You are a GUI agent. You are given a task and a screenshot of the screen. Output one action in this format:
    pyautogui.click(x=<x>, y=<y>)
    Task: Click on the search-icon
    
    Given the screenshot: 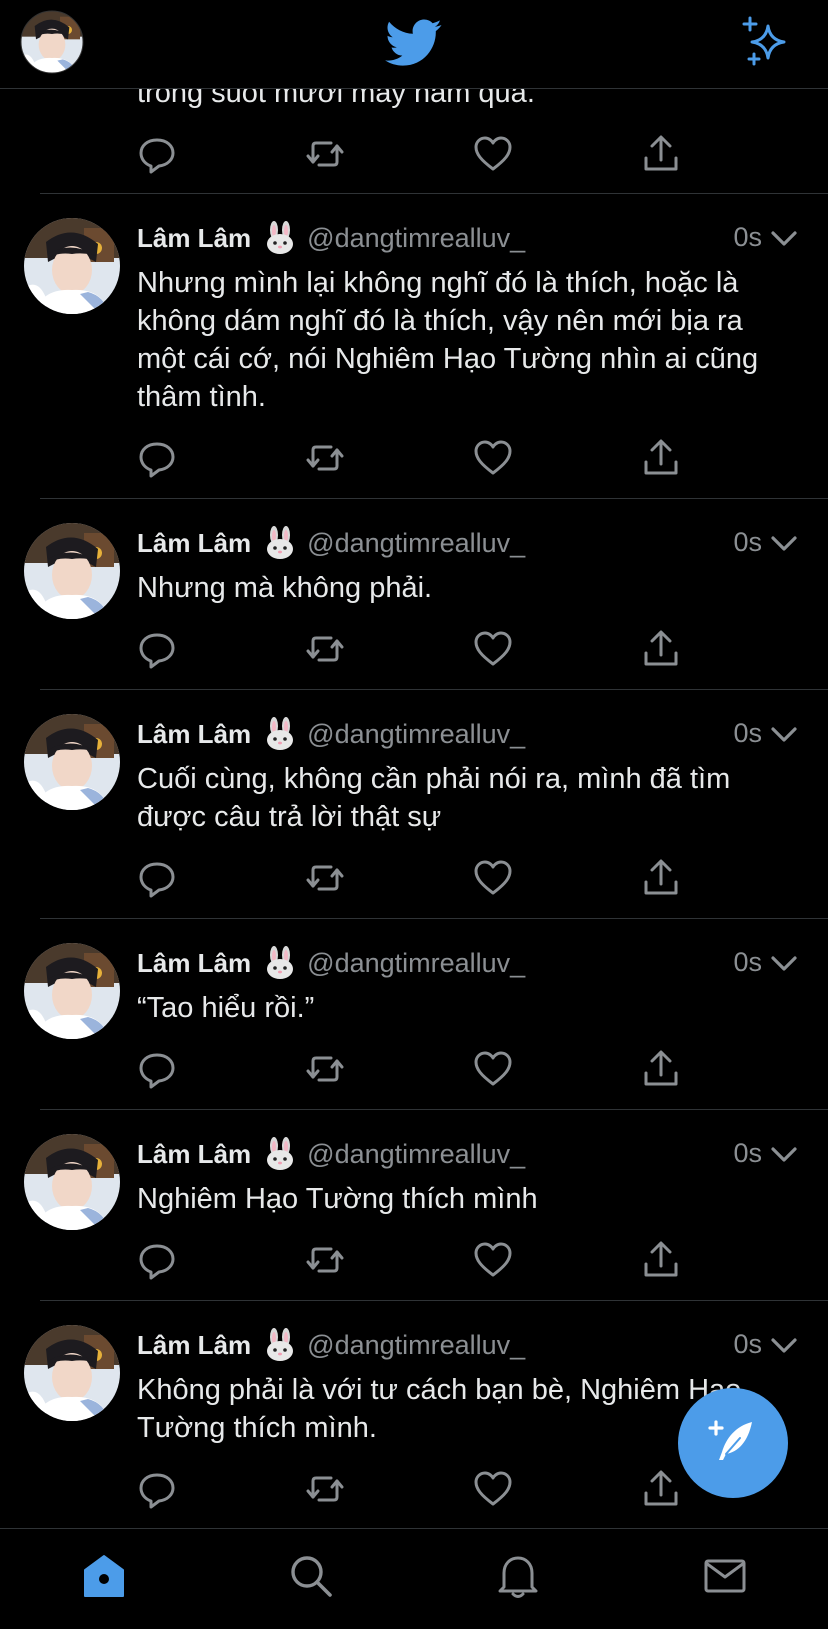 What is the action you would take?
    pyautogui.click(x=311, y=1576)
    